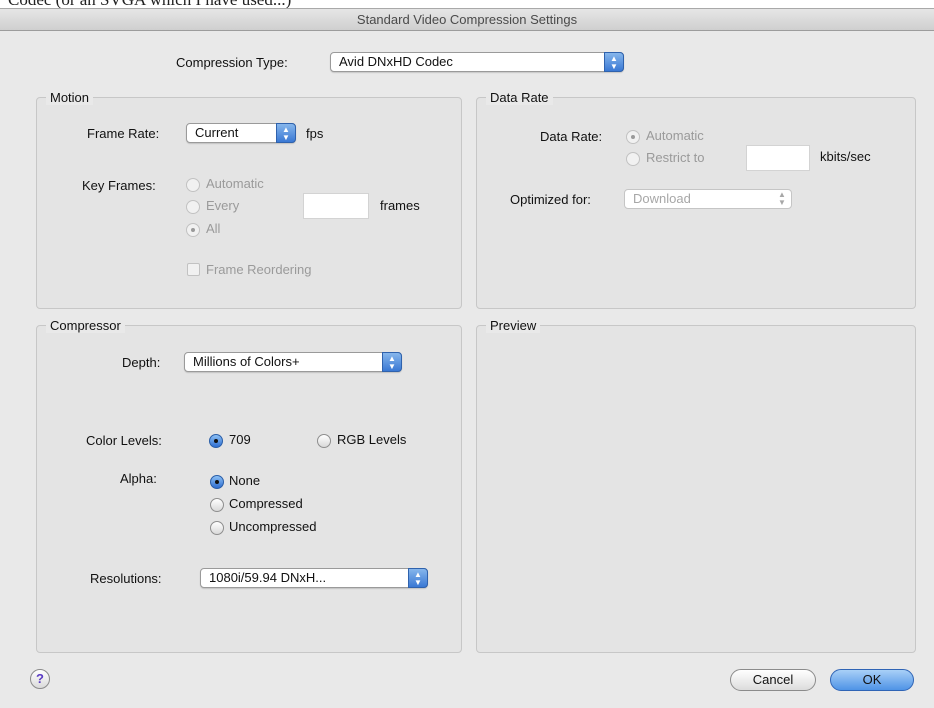 This screenshot has height=708, width=934. Describe the element at coordinates (675, 157) in the screenshot. I see `data-rate-restrict-label: Restrict to` at that location.